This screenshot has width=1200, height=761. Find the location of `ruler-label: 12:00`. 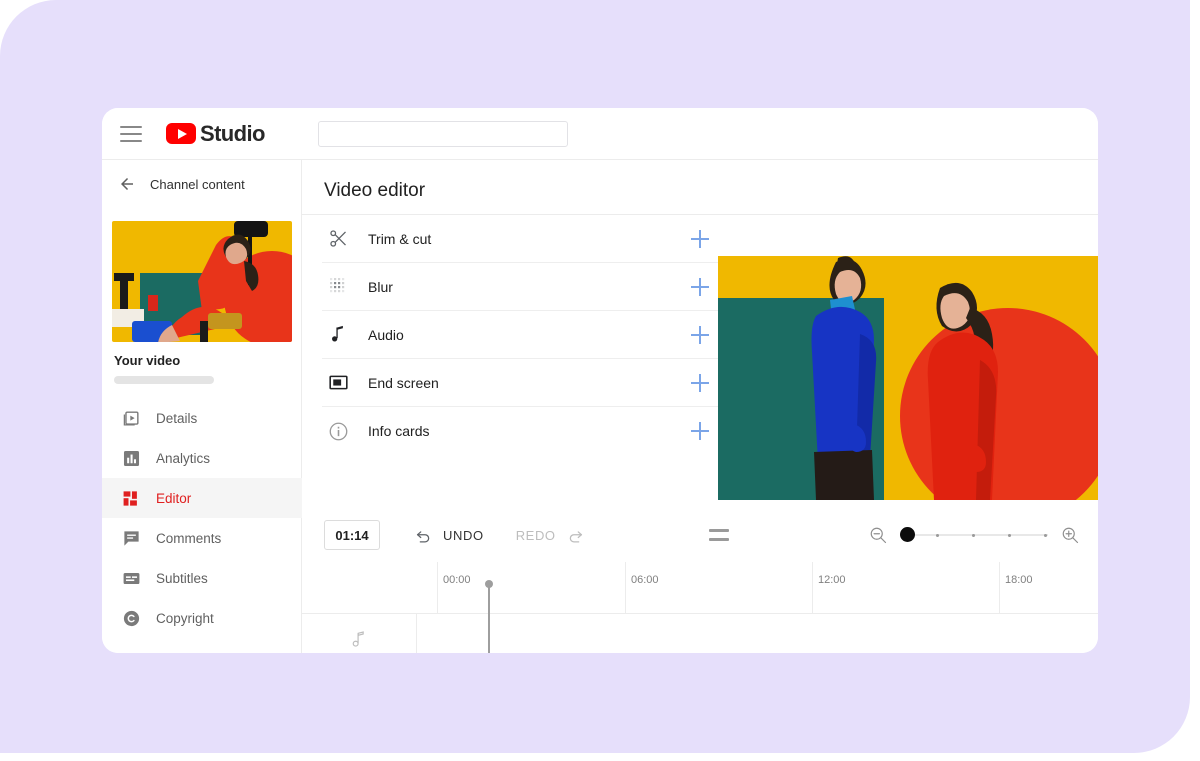

ruler-label: 12:00 is located at coordinates (832, 580).